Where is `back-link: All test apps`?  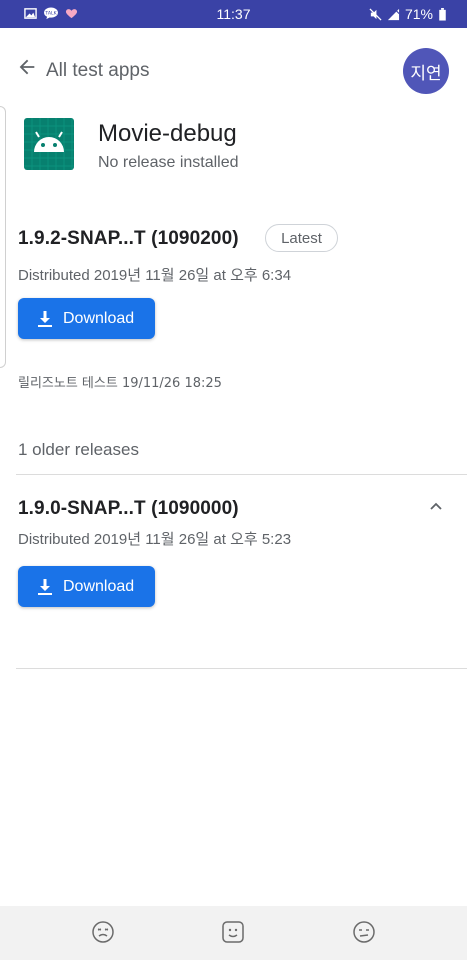 back-link: All test apps is located at coordinates (98, 71).